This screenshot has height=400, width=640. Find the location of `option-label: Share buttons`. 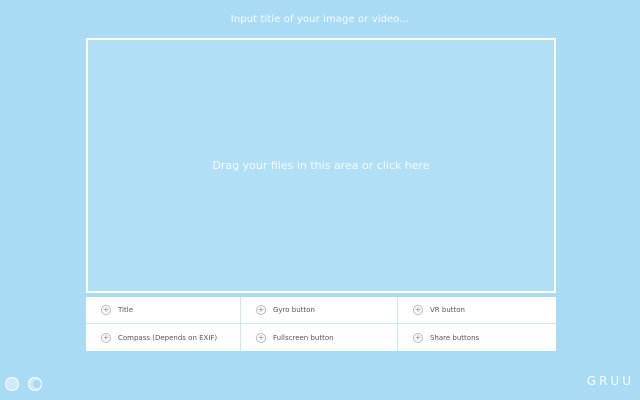

option-label: Share buttons is located at coordinates (455, 337).